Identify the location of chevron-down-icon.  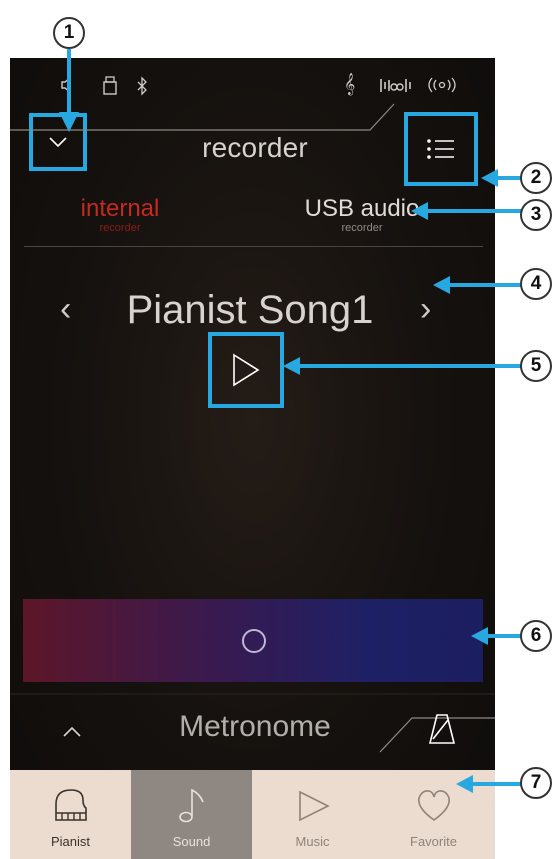
(58, 142).